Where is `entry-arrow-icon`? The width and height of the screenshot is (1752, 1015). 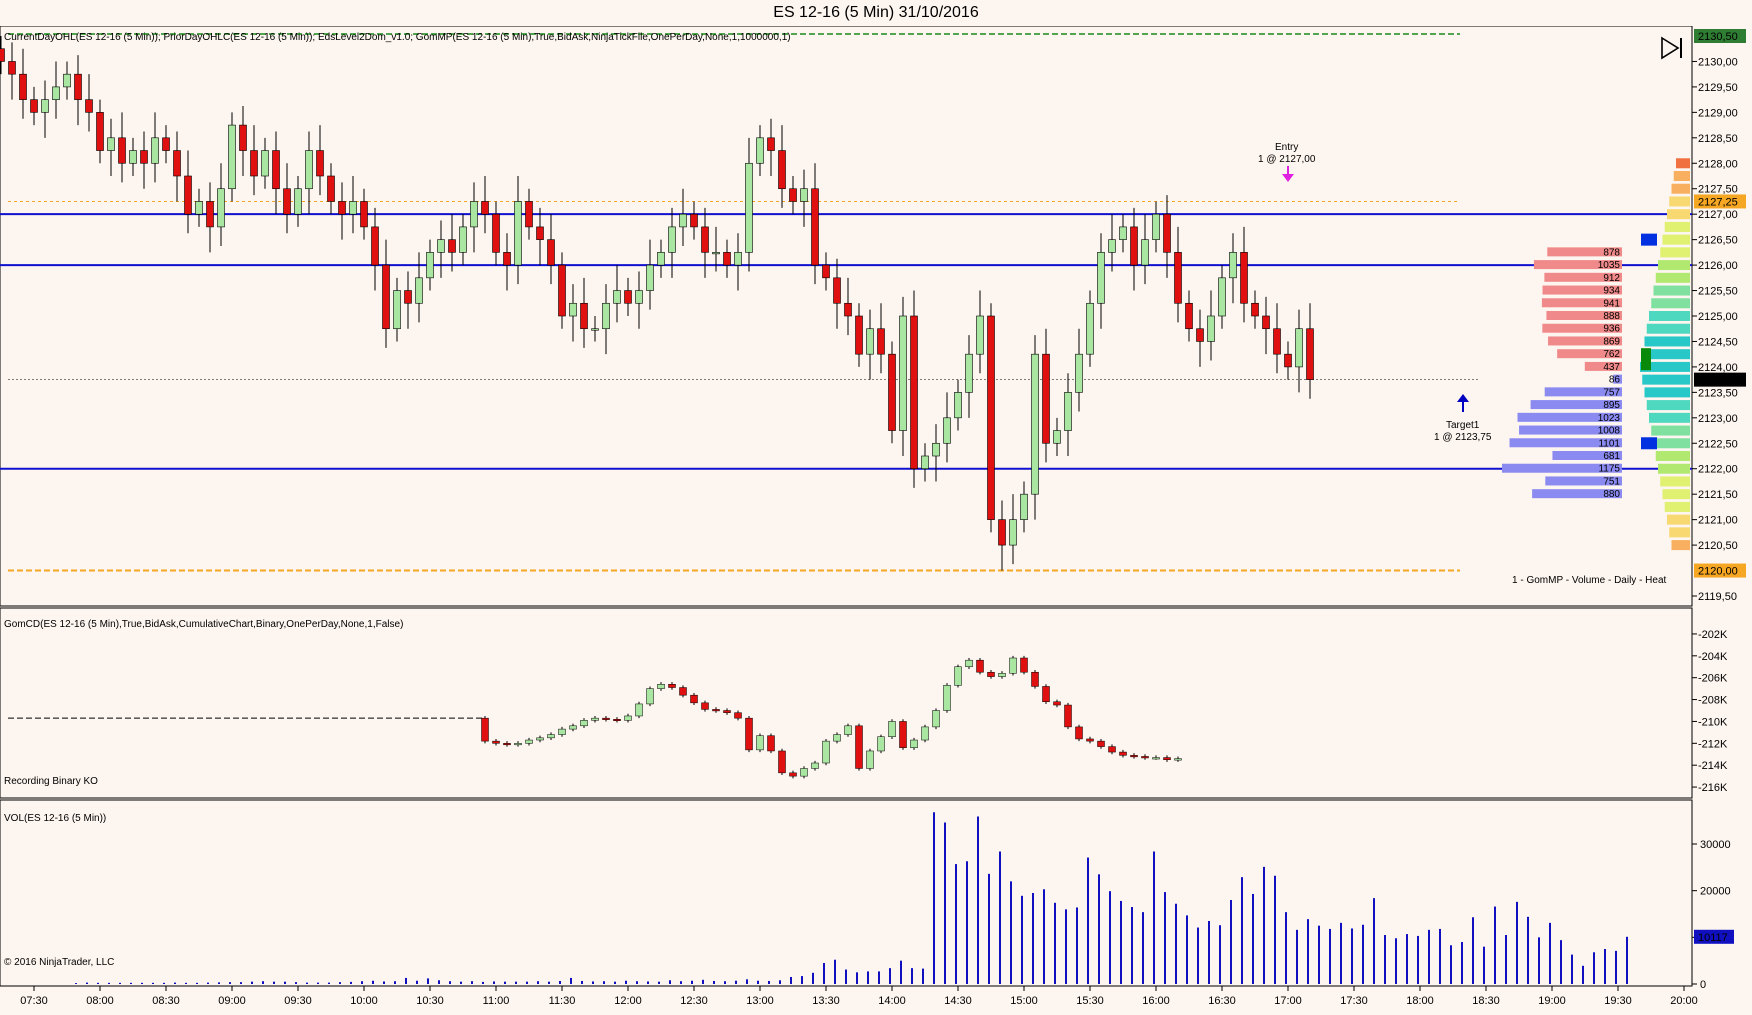 entry-arrow-icon is located at coordinates (1288, 174).